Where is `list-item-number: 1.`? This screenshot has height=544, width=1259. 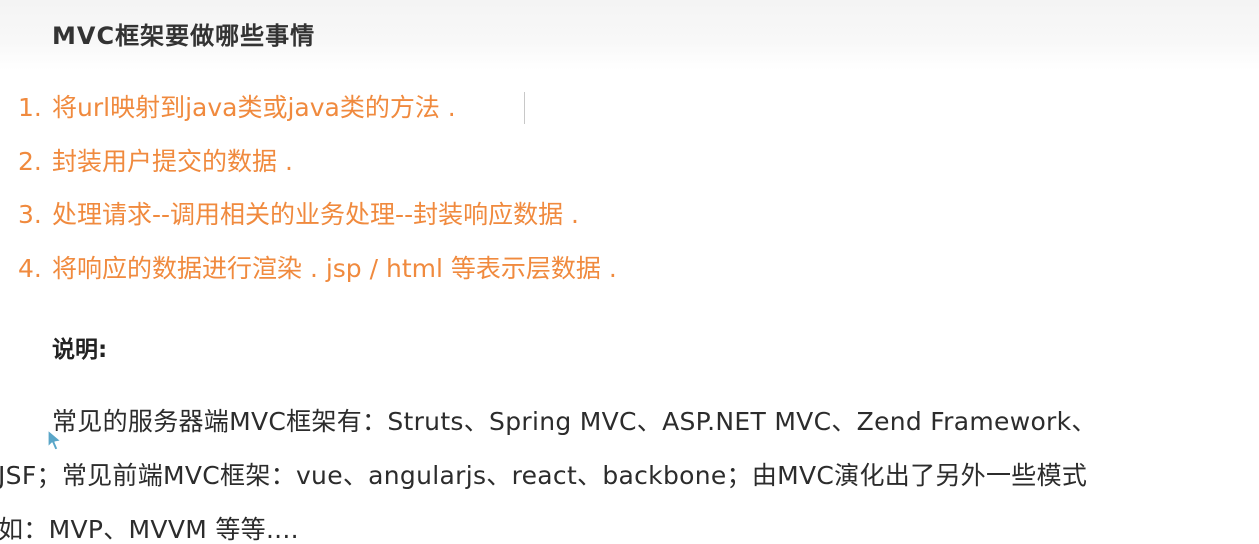 list-item-number: 1. is located at coordinates (30, 107).